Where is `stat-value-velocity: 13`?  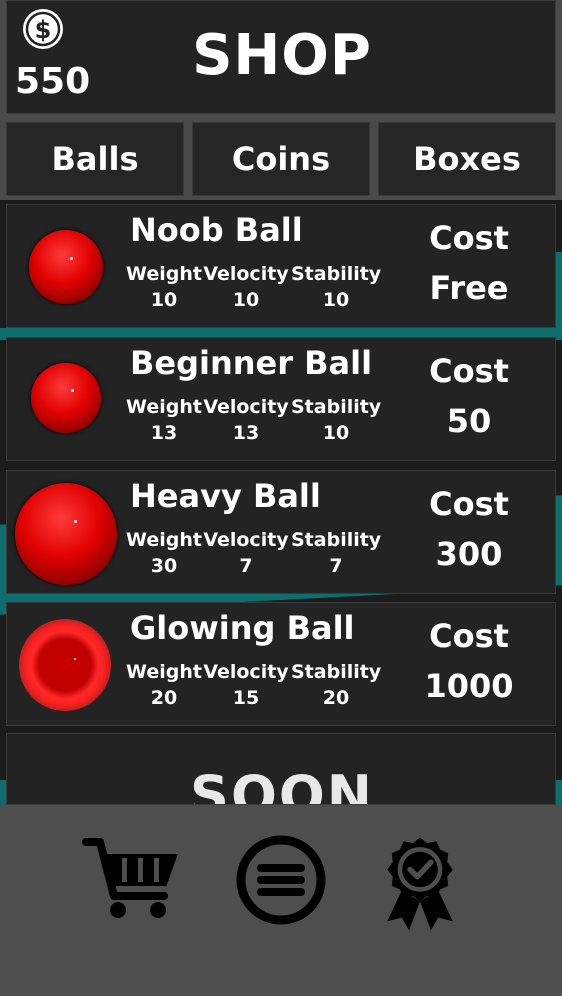
stat-value-velocity: 13 is located at coordinates (246, 433).